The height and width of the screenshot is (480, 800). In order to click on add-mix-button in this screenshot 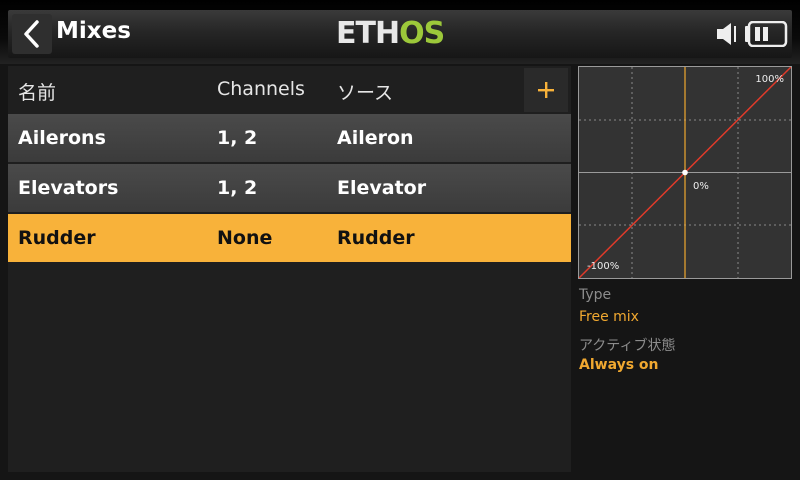, I will do `click(546, 90)`.